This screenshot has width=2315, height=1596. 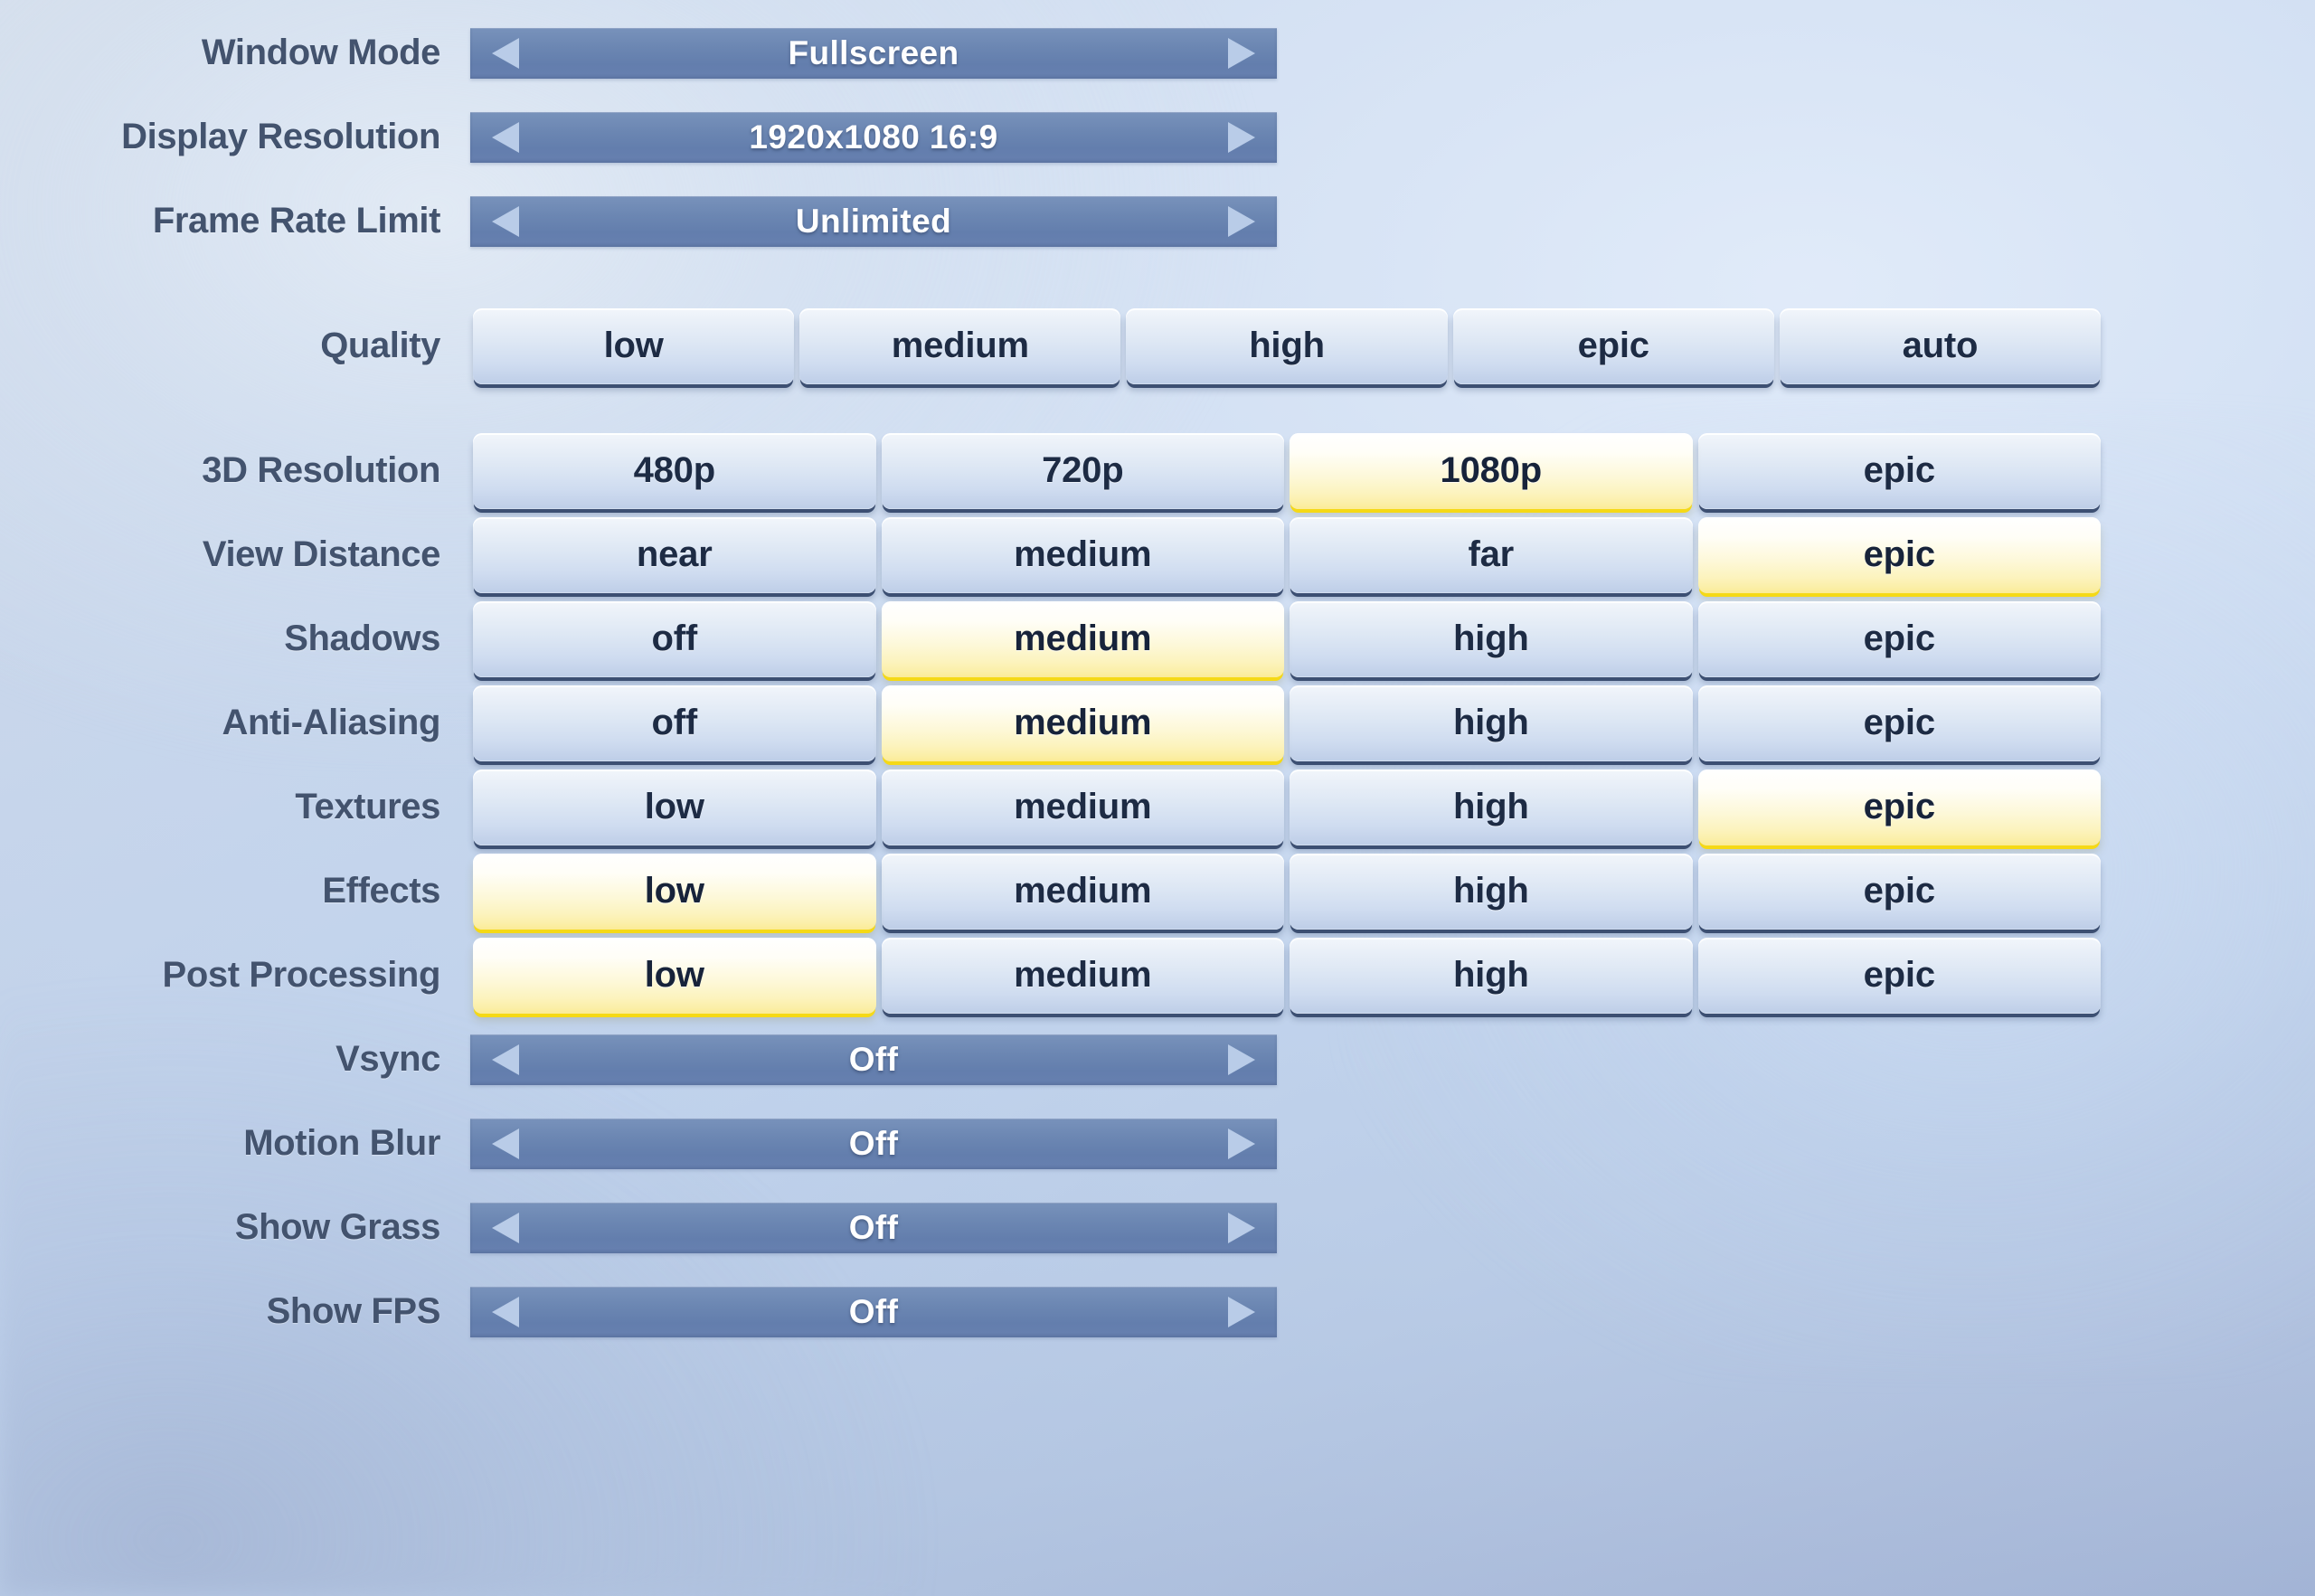 I want to click on setting-label: Post Processing, so click(x=301, y=975).